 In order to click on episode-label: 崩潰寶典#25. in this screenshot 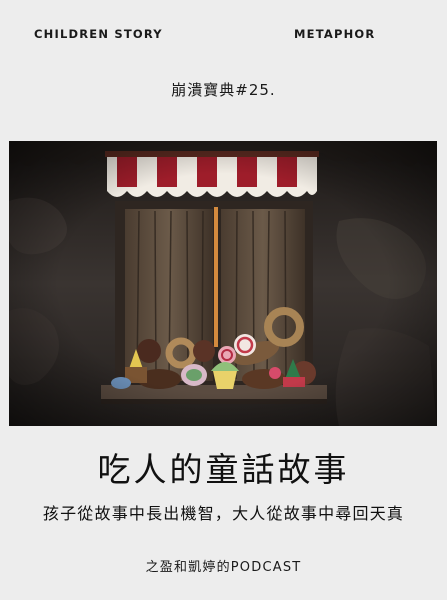, I will do `click(223, 90)`.